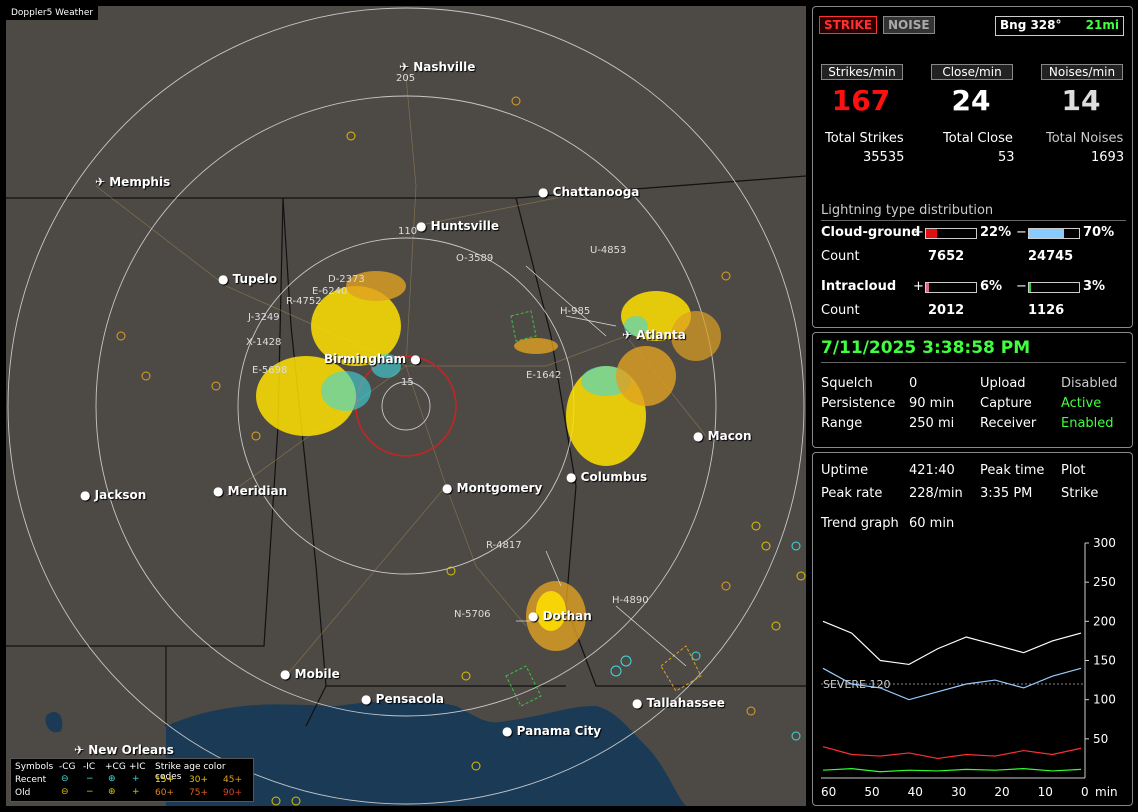  Describe the element at coordinates (978, 138) in the screenshot. I see `total-close-label: Total Close` at that location.